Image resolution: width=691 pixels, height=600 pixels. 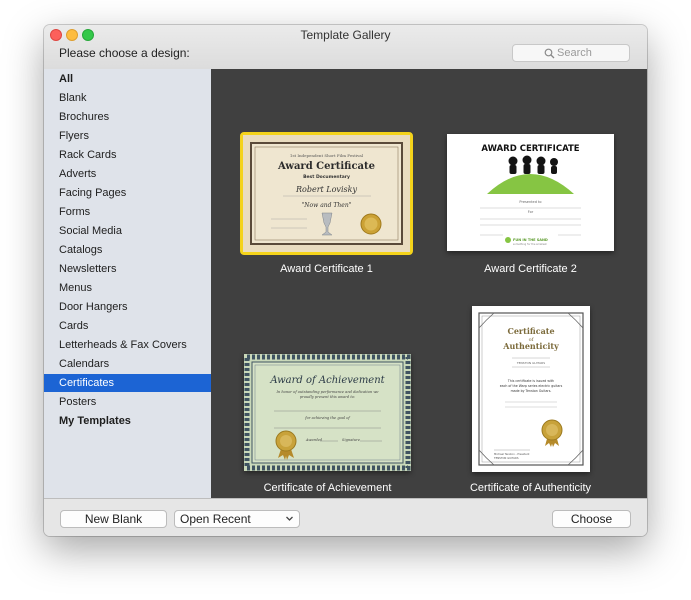 I want to click on cert4-sig-brand: TENSTON GUITARS, so click(x=506, y=458).